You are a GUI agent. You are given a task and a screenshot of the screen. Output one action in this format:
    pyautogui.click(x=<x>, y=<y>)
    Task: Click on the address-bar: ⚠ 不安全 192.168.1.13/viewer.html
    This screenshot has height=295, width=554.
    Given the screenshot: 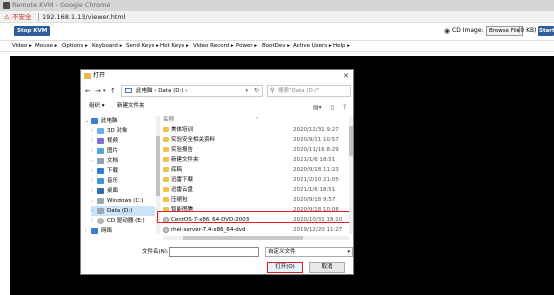 What is the action you would take?
    pyautogui.click(x=277, y=17)
    